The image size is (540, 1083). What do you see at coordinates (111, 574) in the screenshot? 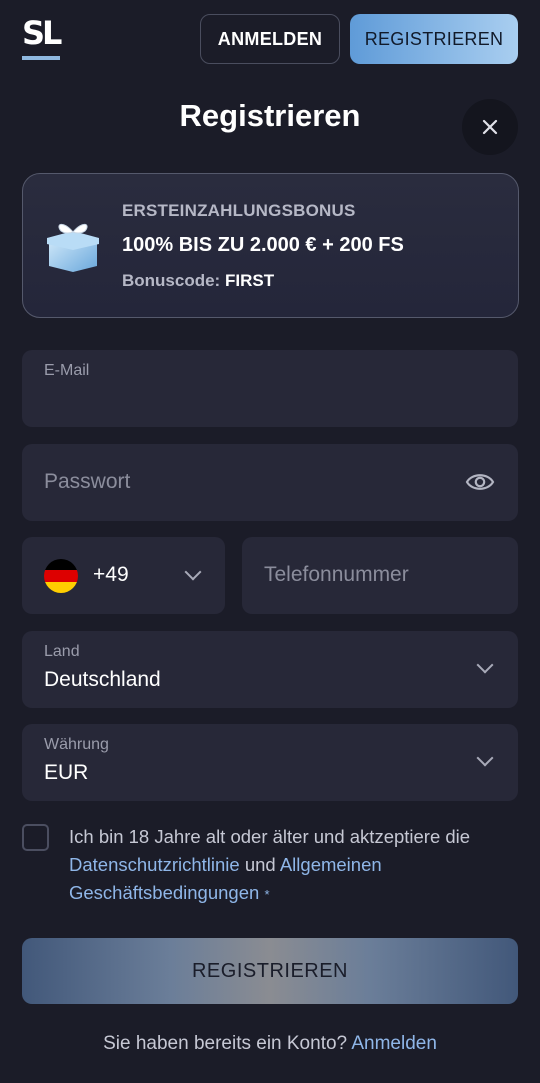
I see `country-code-value: +49` at bounding box center [111, 574].